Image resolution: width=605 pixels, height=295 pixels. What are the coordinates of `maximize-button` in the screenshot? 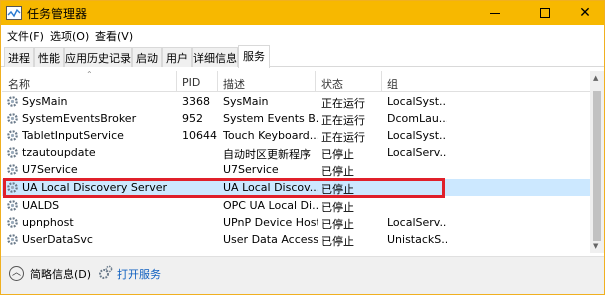 It's located at (544, 13).